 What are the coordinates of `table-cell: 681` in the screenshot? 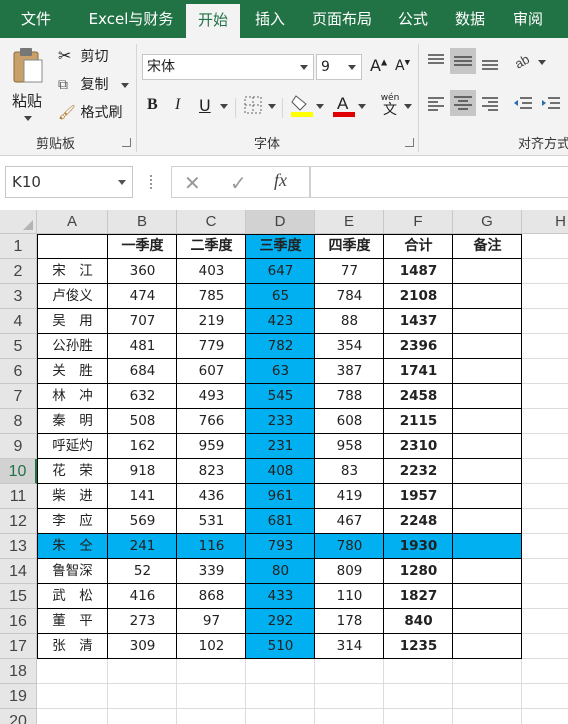 It's located at (280, 521).